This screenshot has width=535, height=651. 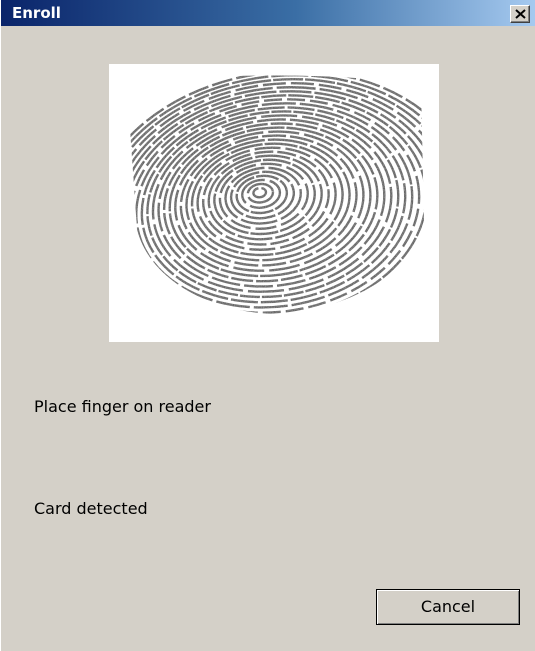 What do you see at coordinates (36, 13) in the screenshot?
I see `window-title: Enroll` at bounding box center [36, 13].